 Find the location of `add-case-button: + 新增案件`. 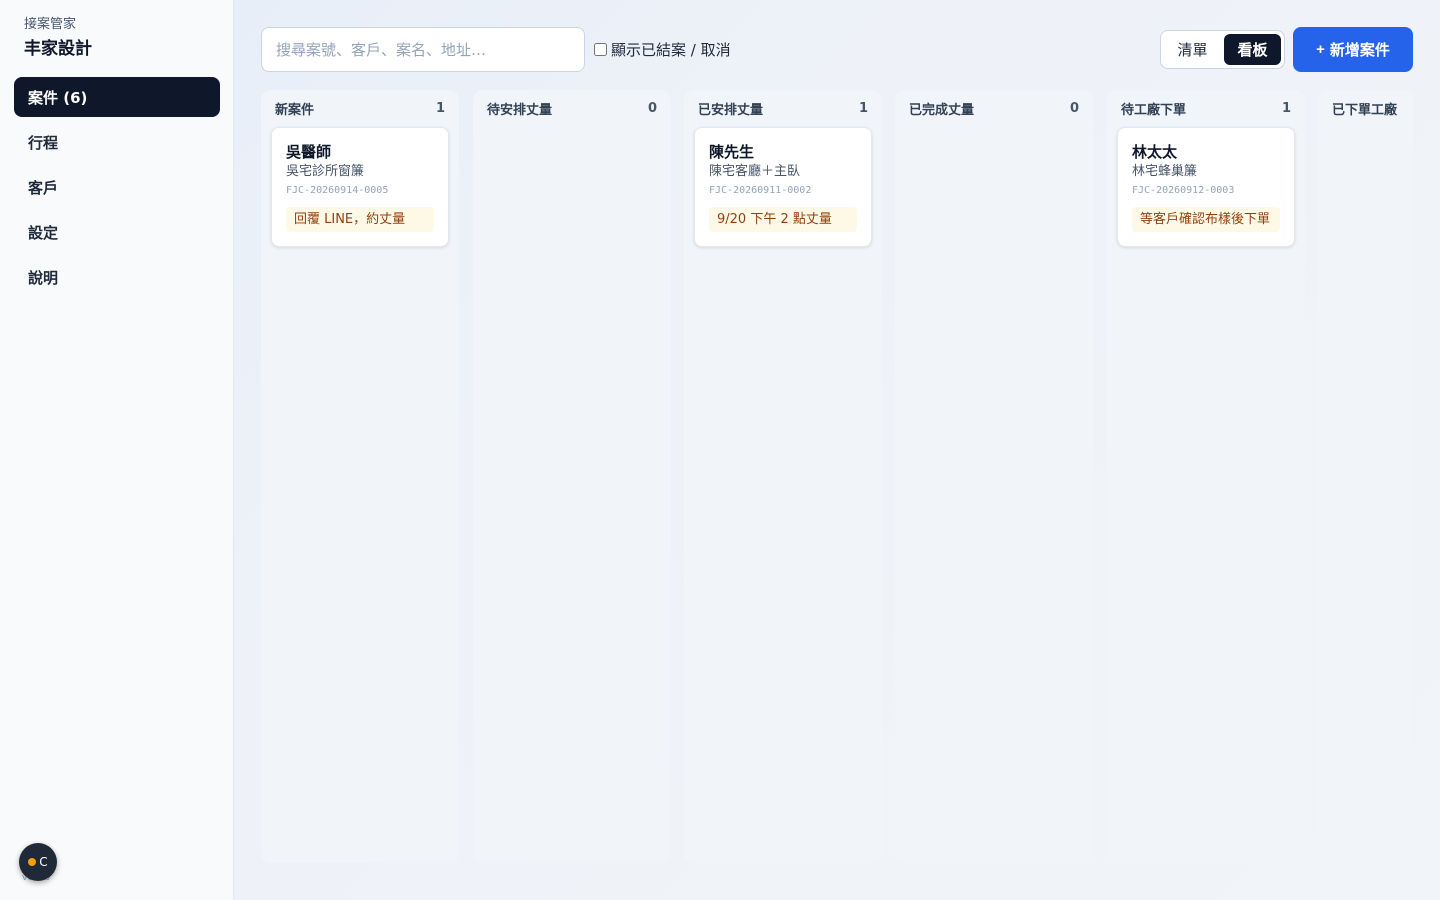

add-case-button: + 新增案件 is located at coordinates (1353, 49).